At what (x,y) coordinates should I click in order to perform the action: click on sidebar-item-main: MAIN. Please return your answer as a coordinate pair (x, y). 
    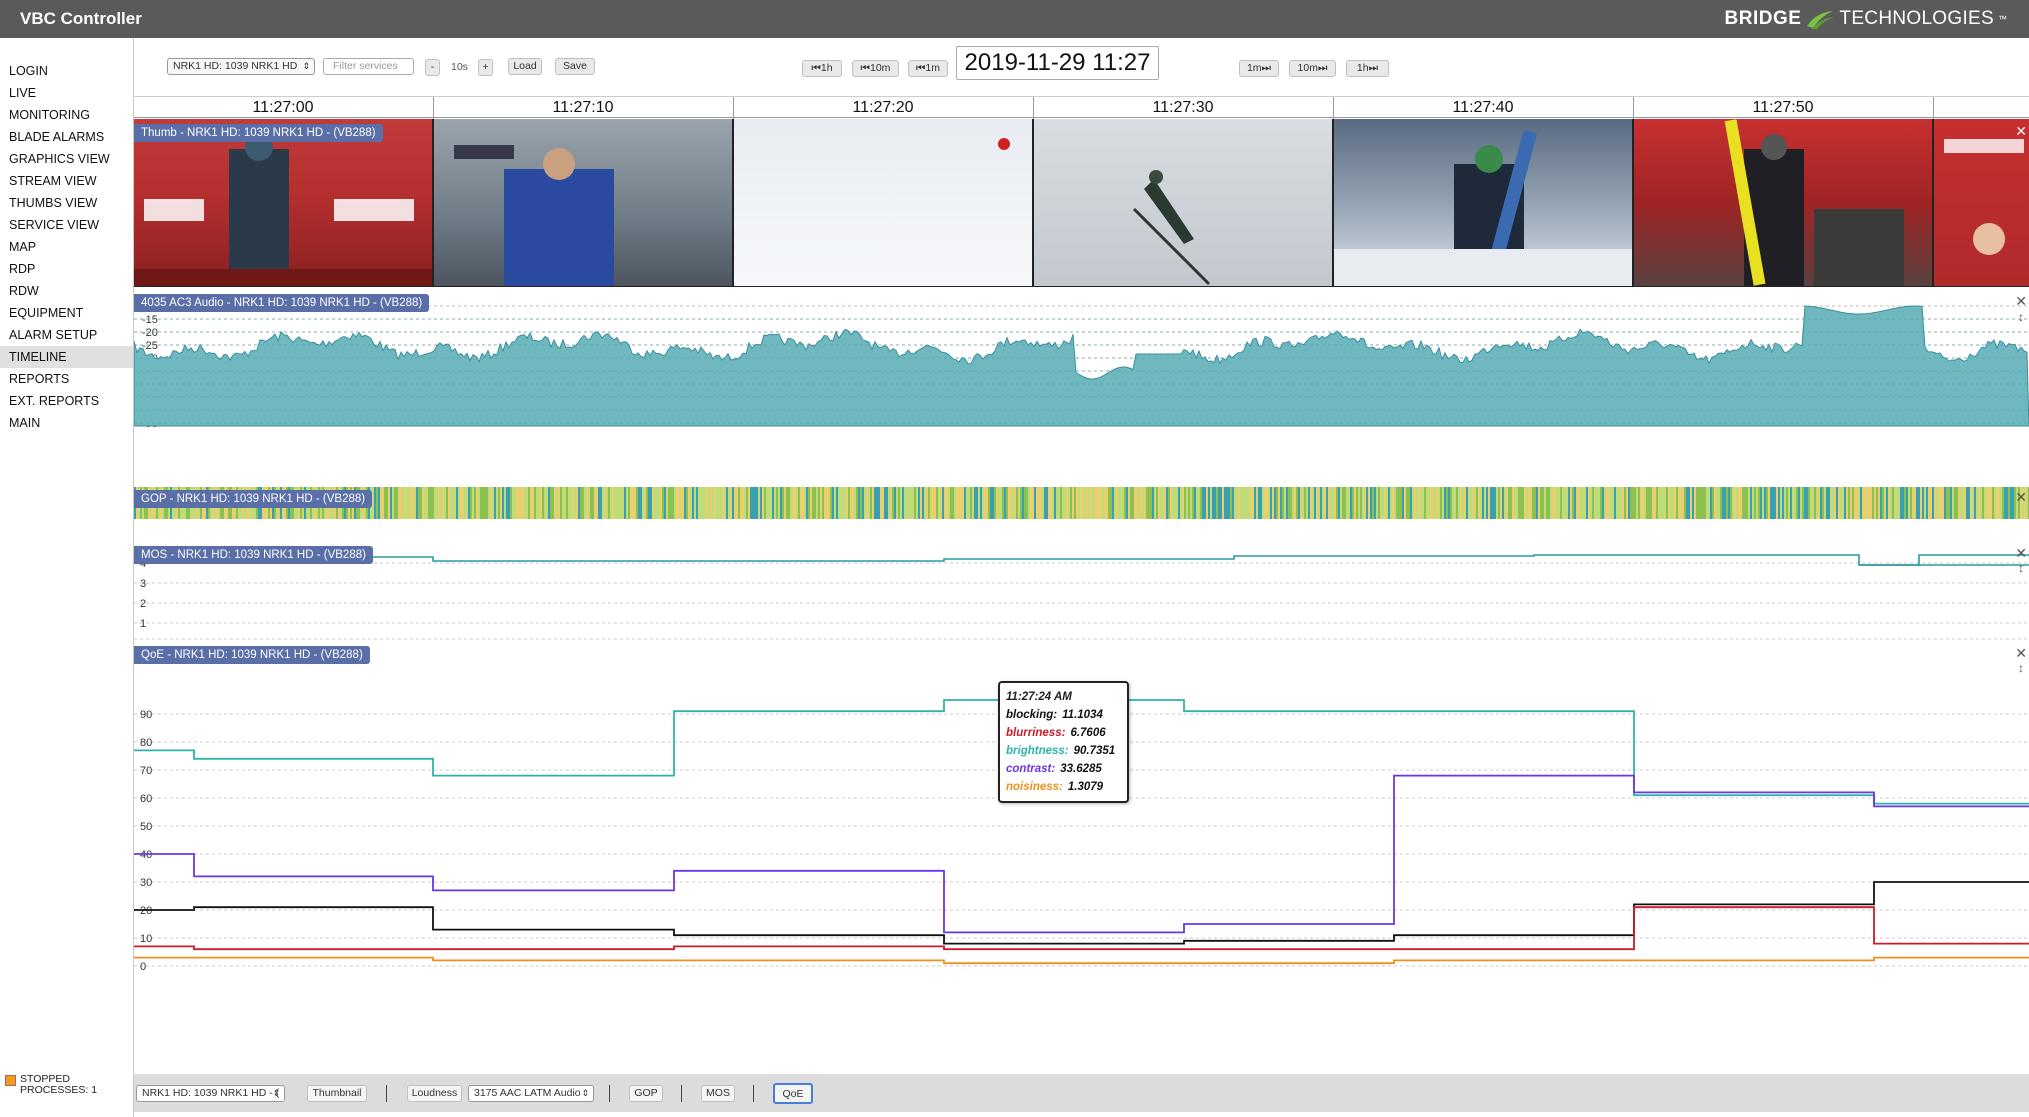
    Looking at the image, I should click on (66, 423).